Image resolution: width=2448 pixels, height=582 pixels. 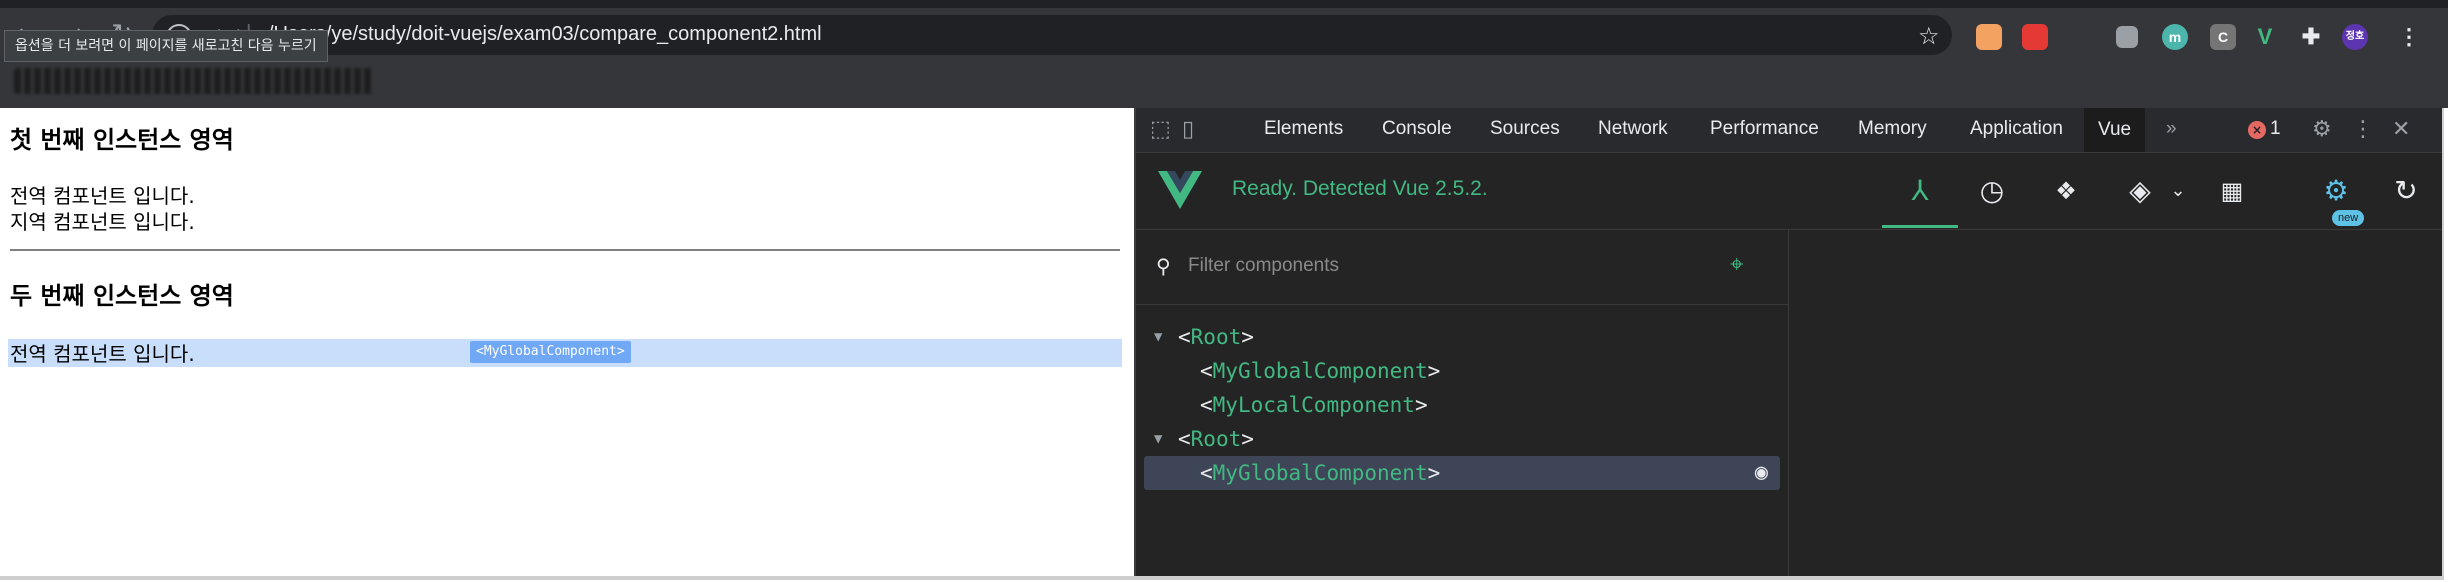 I want to click on extension-3-icon, so click(x=2127, y=37).